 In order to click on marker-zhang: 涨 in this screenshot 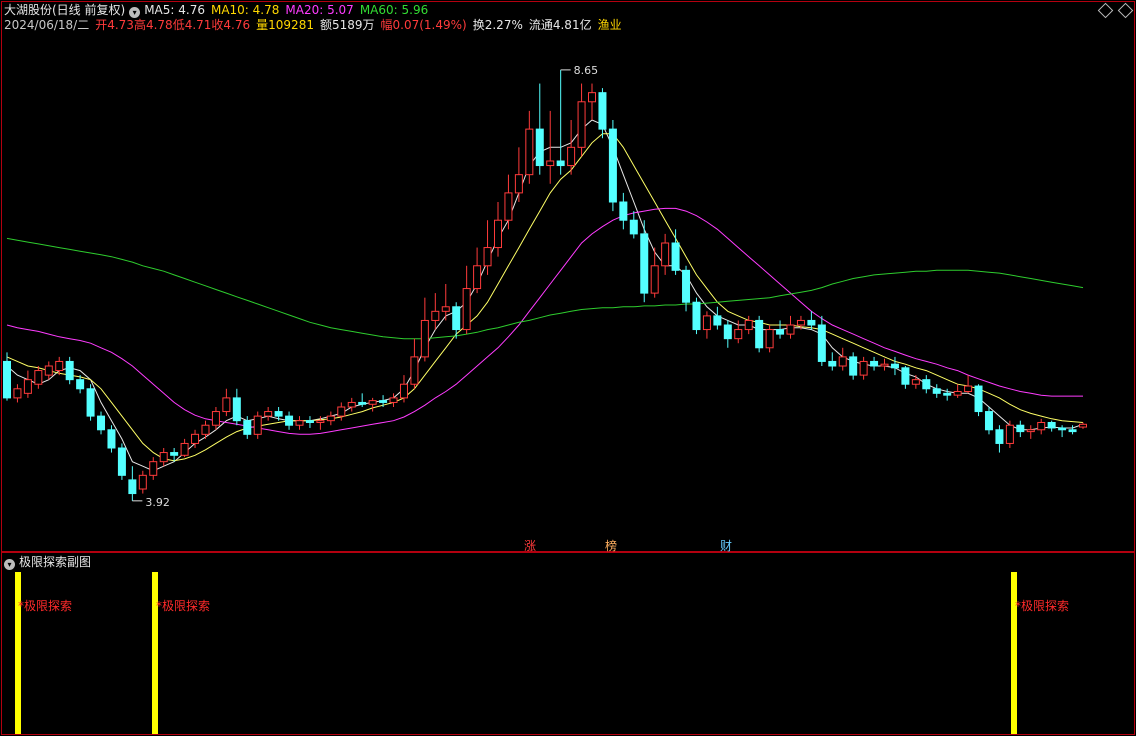, I will do `click(530, 545)`.